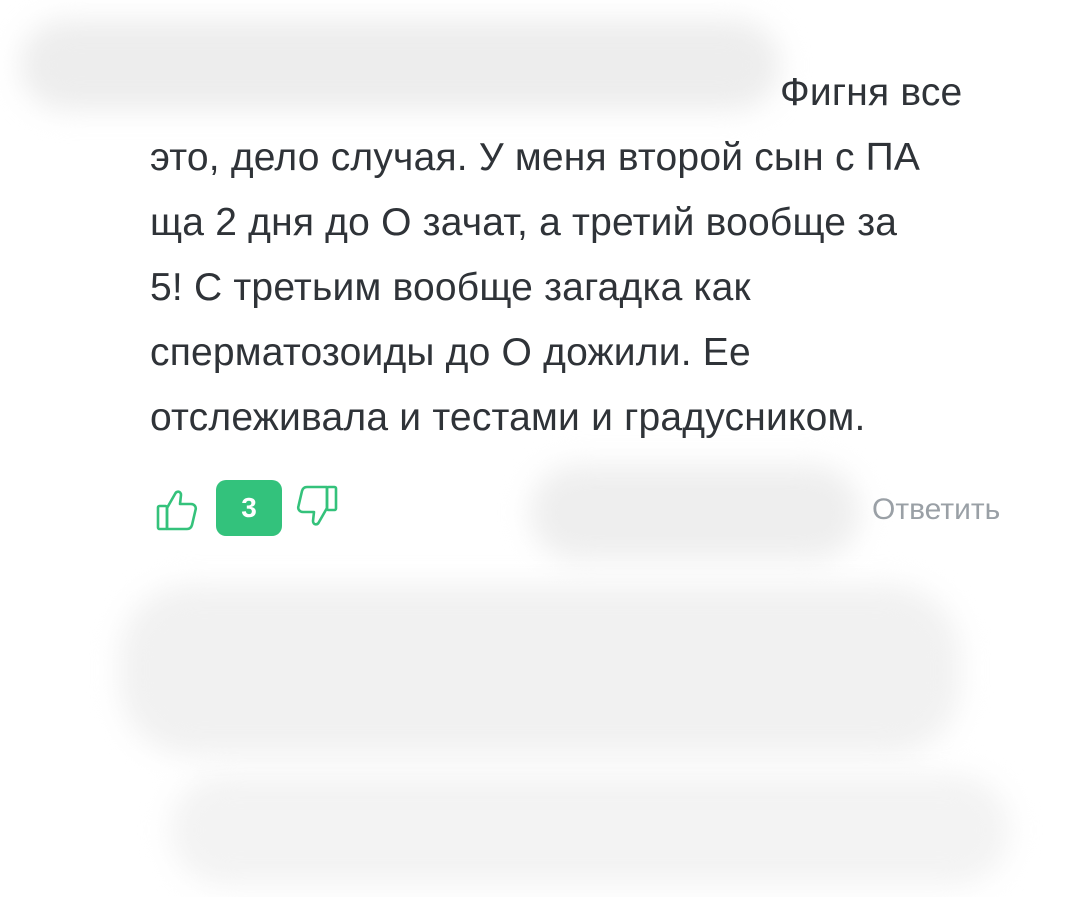  What do you see at coordinates (936, 510) in the screenshot?
I see `reply-button: Ответить` at bounding box center [936, 510].